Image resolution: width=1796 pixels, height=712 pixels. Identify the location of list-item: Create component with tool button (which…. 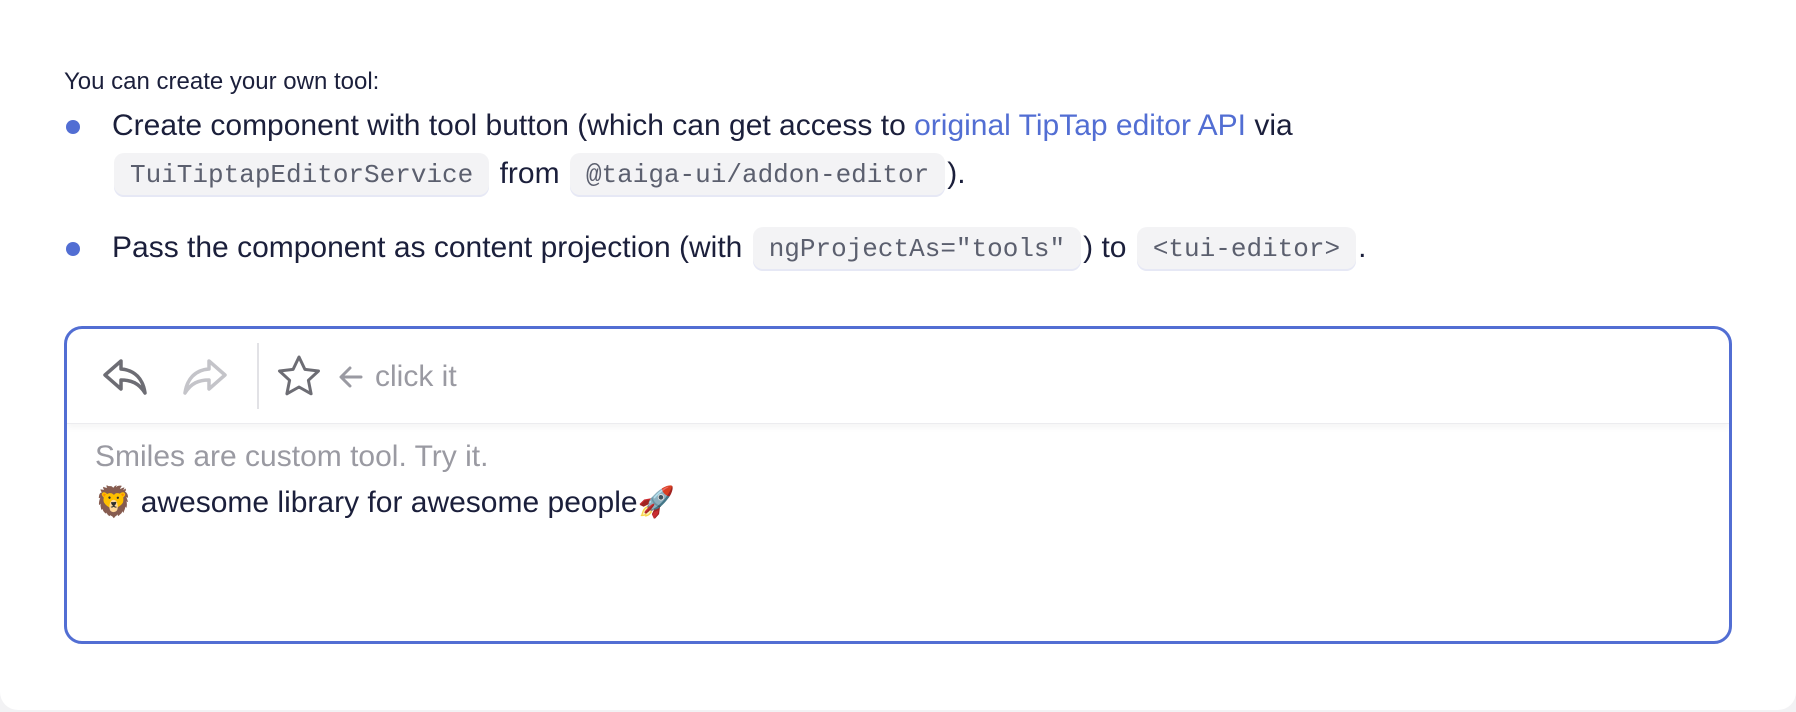
(764, 150).